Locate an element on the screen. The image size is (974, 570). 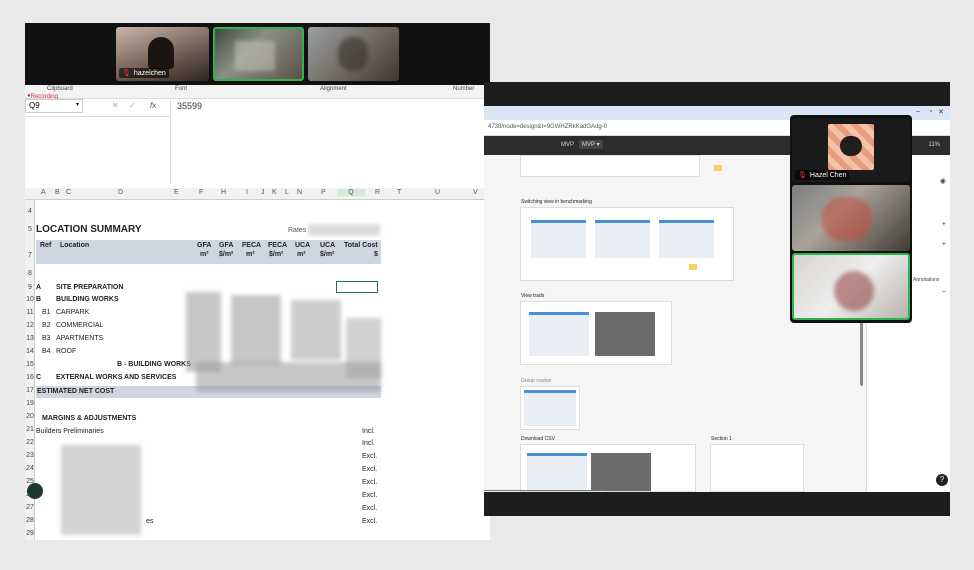
row-13: 13 is located at coordinates (30, 338).